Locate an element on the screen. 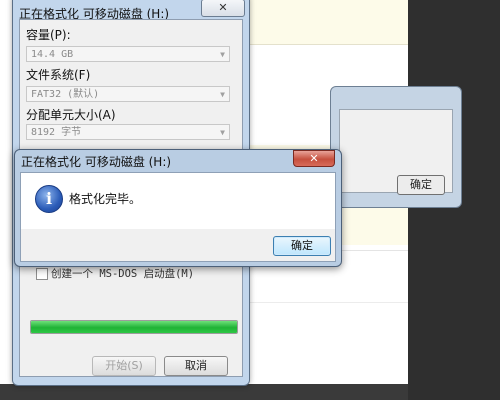 The image size is (500, 400). allocation-size-value: 8192 字节 is located at coordinates (56, 132).